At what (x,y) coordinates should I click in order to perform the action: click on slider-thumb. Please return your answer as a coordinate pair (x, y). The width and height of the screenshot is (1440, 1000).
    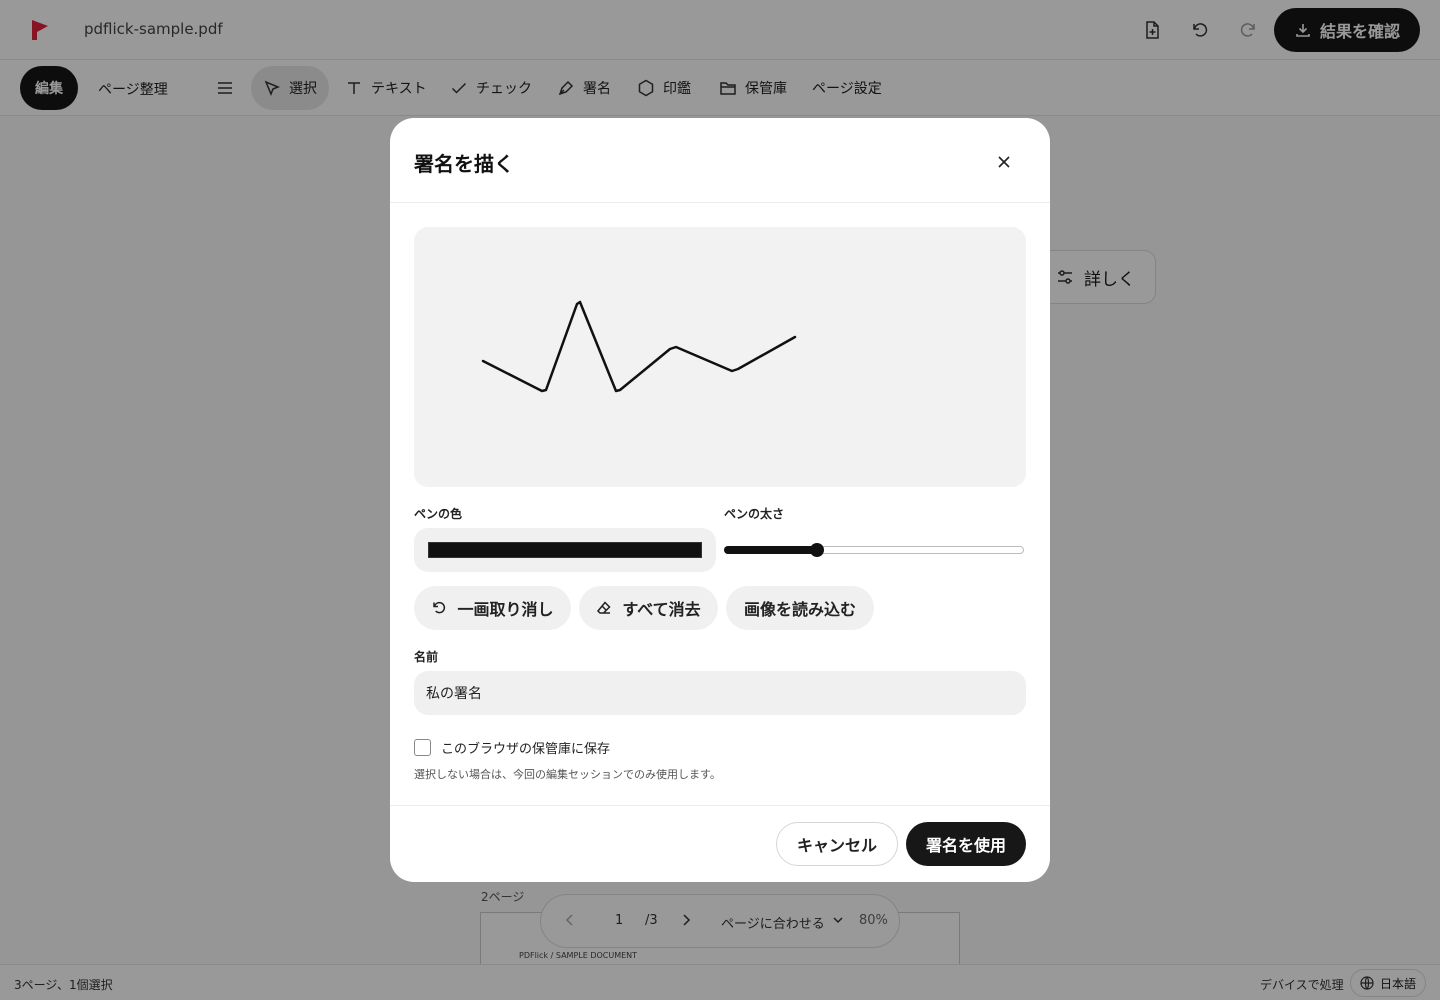
    Looking at the image, I should click on (817, 550).